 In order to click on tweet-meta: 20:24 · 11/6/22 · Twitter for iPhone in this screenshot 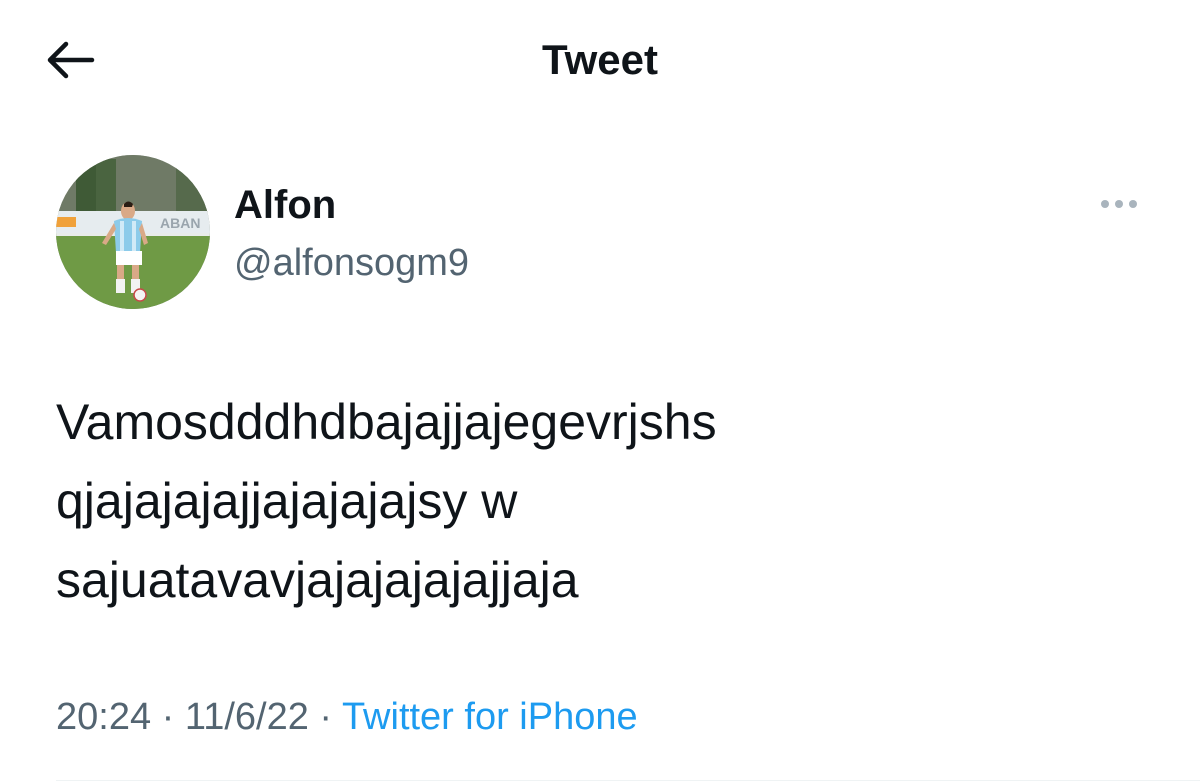, I will do `click(347, 717)`.